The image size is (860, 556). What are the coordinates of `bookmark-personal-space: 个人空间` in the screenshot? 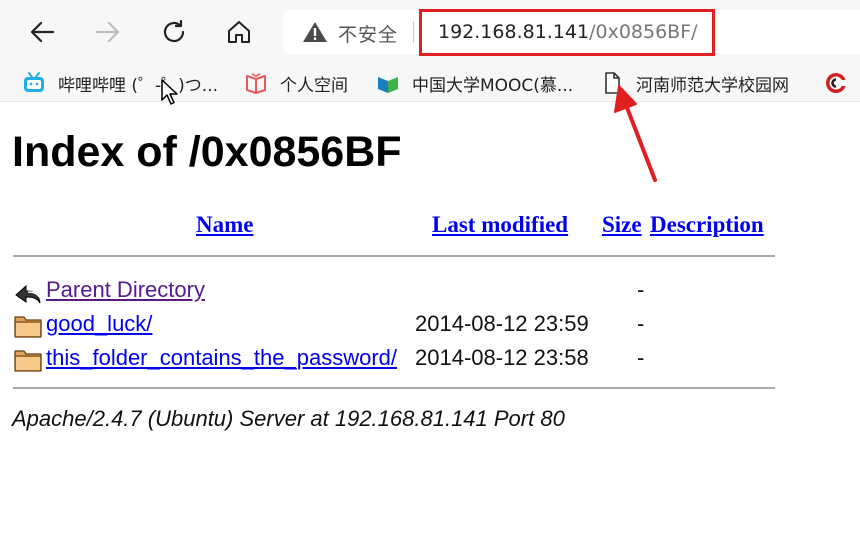 It's located at (296, 83).